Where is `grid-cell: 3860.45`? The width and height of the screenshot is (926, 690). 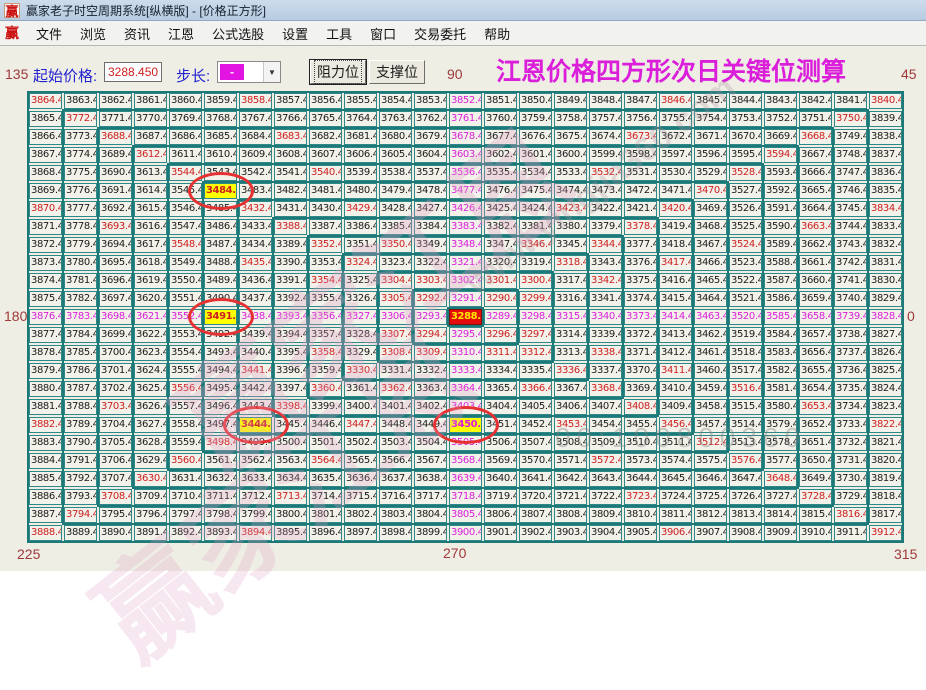 grid-cell: 3860.45 is located at coordinates (185, 101).